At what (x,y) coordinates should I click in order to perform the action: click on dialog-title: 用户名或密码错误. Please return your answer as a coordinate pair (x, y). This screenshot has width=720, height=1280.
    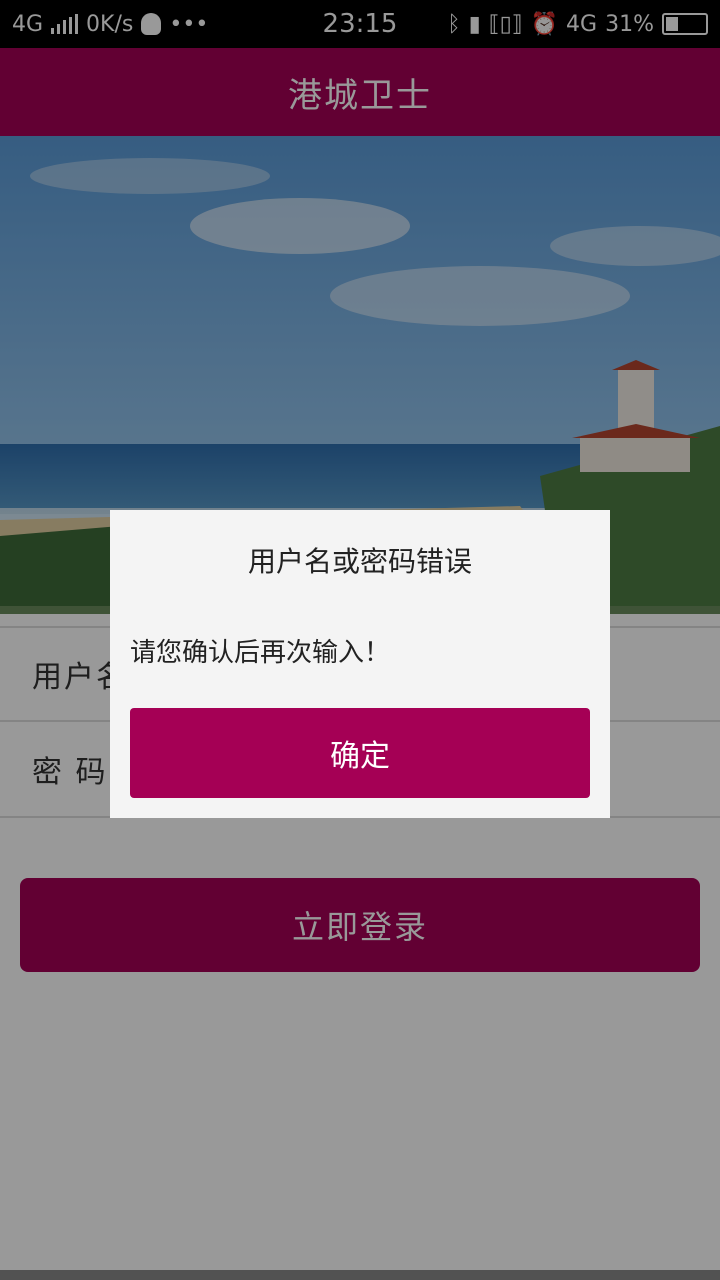
    Looking at the image, I should click on (359, 561).